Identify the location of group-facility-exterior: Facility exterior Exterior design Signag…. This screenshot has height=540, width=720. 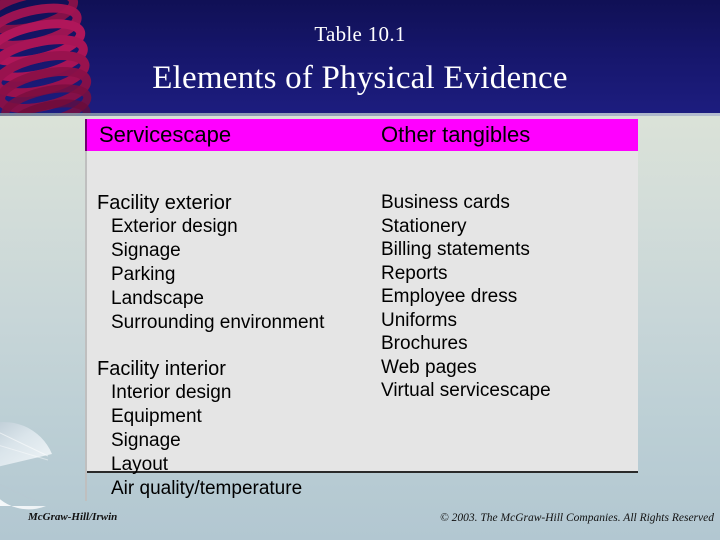
(234, 263).